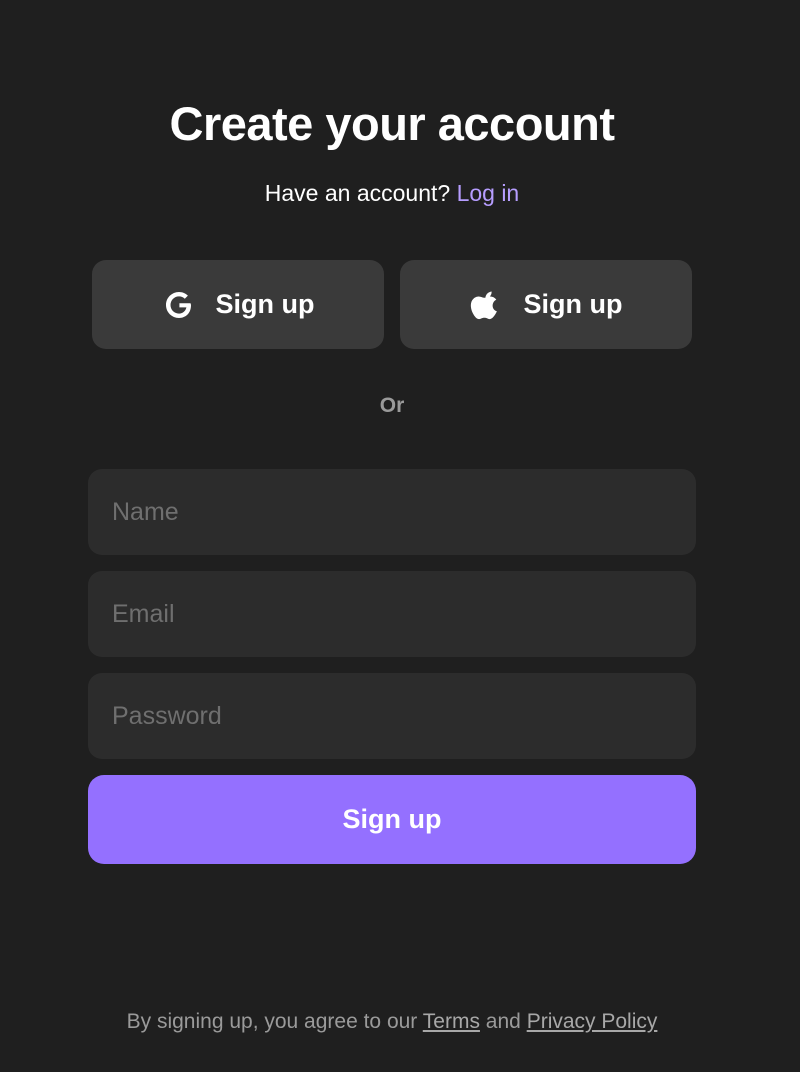  I want to click on login-link: Log in, so click(488, 193).